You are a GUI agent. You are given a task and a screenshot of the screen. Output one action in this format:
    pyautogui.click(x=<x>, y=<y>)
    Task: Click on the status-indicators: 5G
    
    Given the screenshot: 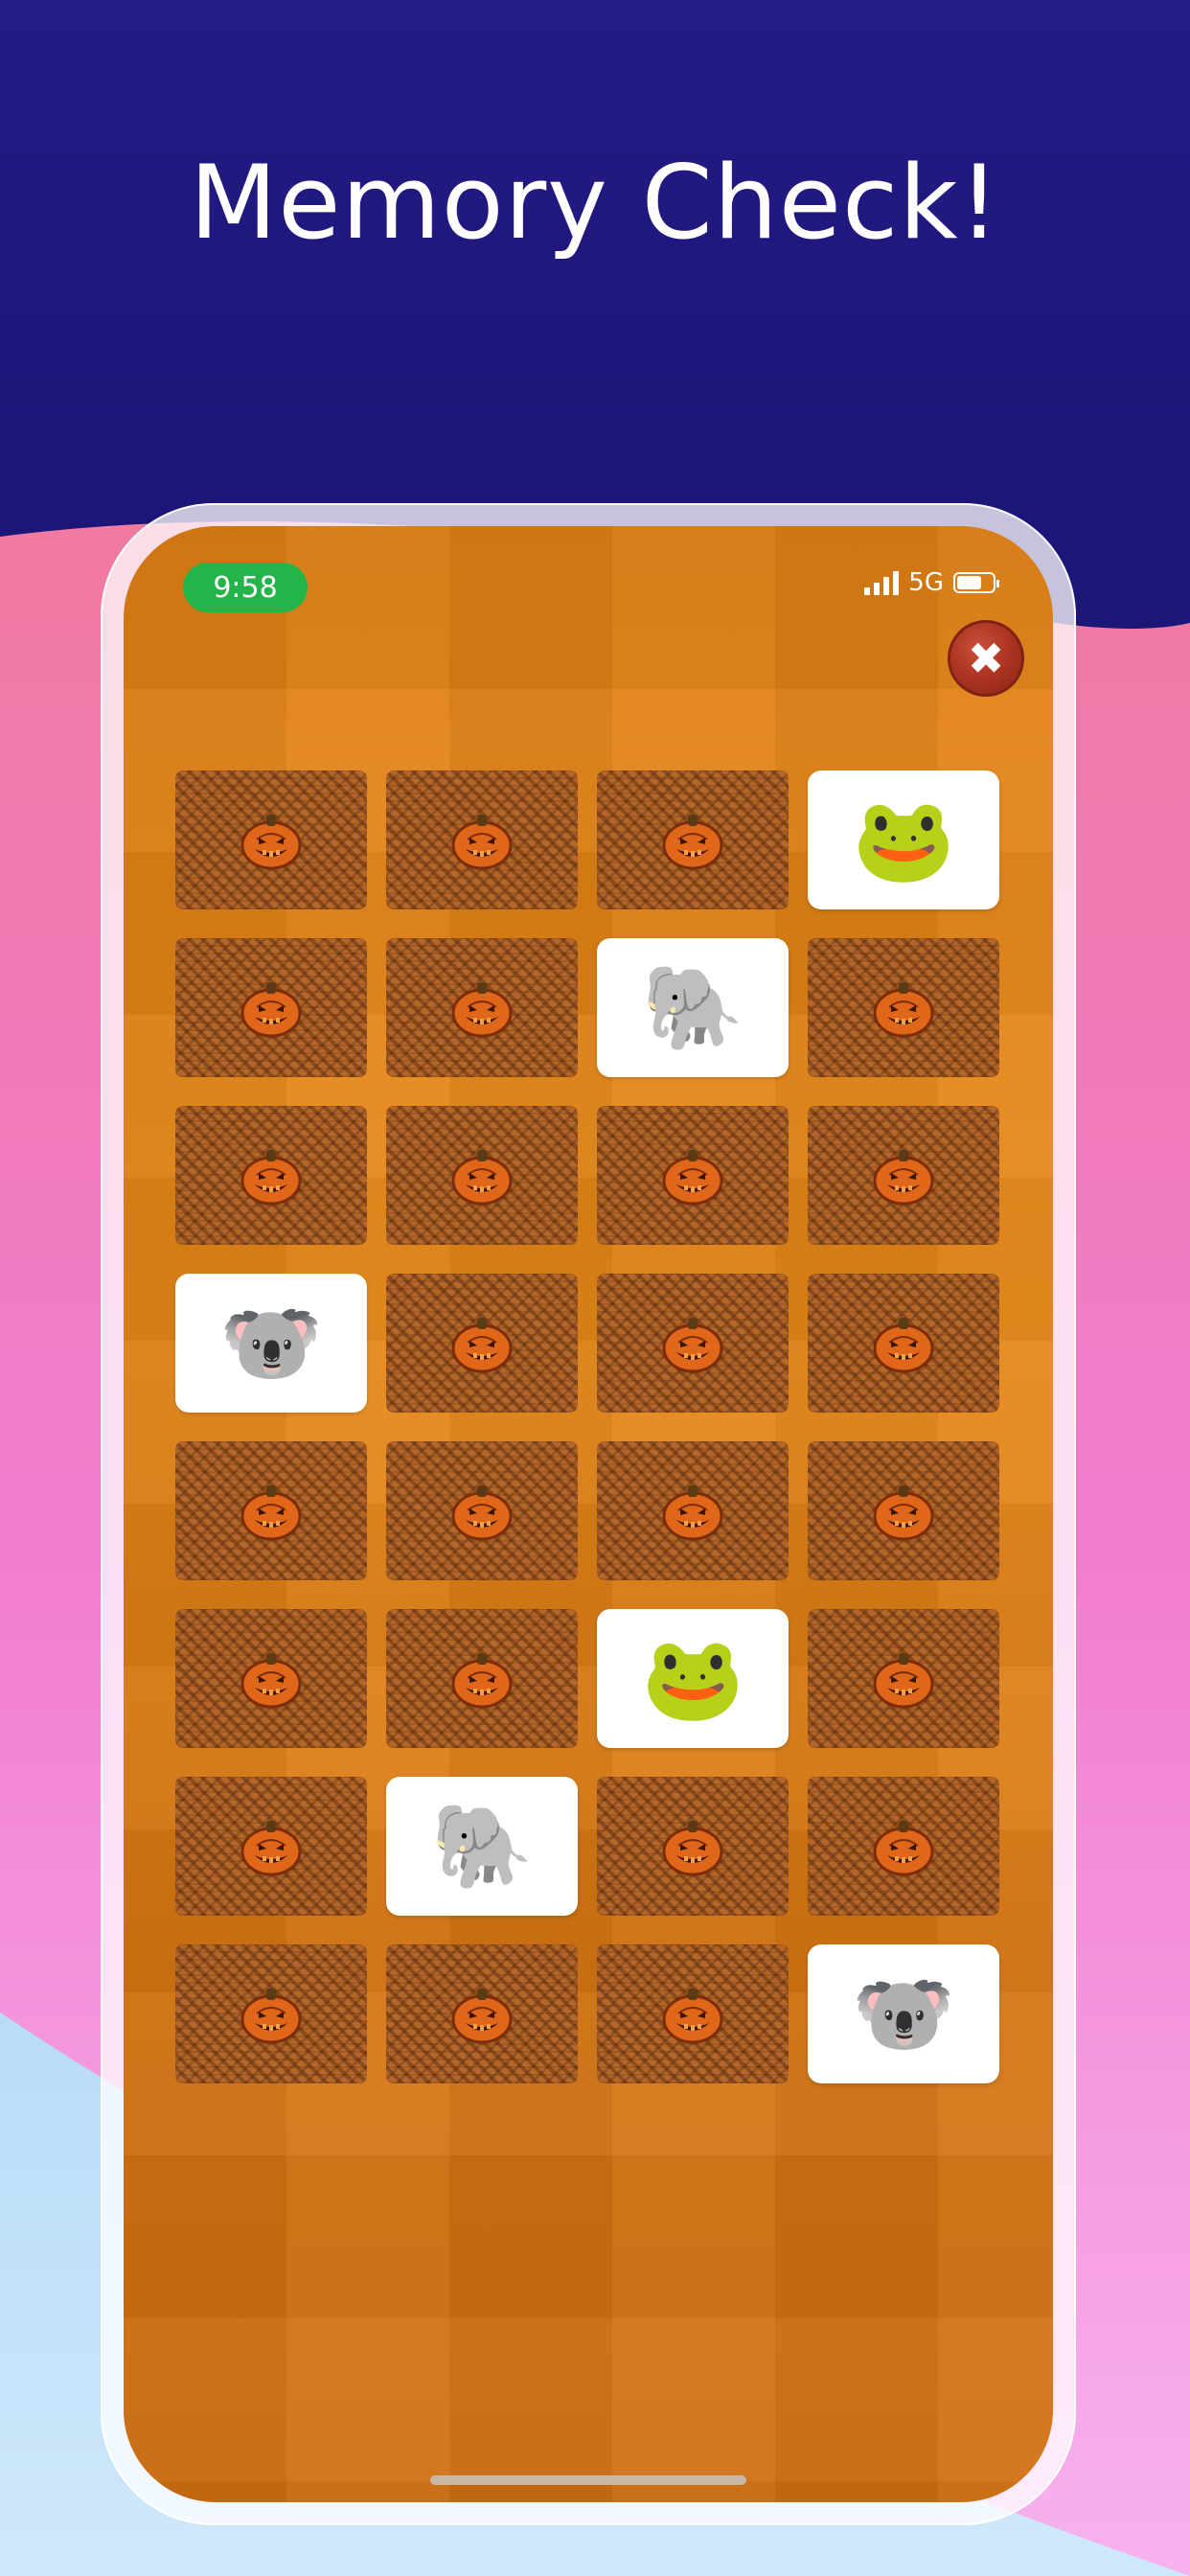 What is the action you would take?
    pyautogui.click(x=932, y=582)
    